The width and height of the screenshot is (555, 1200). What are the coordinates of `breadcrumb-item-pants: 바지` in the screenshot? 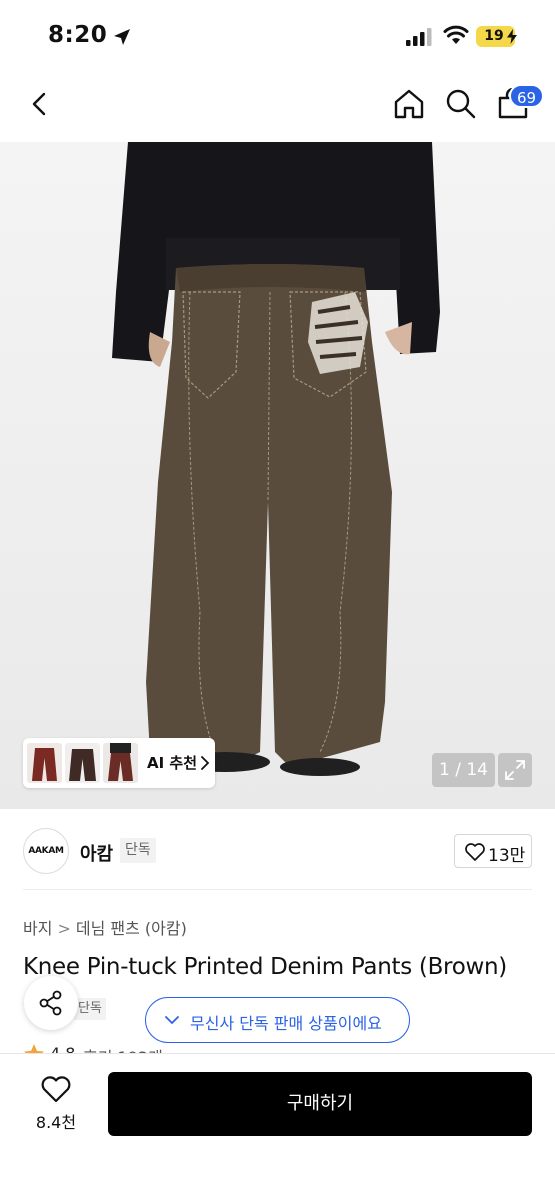 It's located at (37, 928).